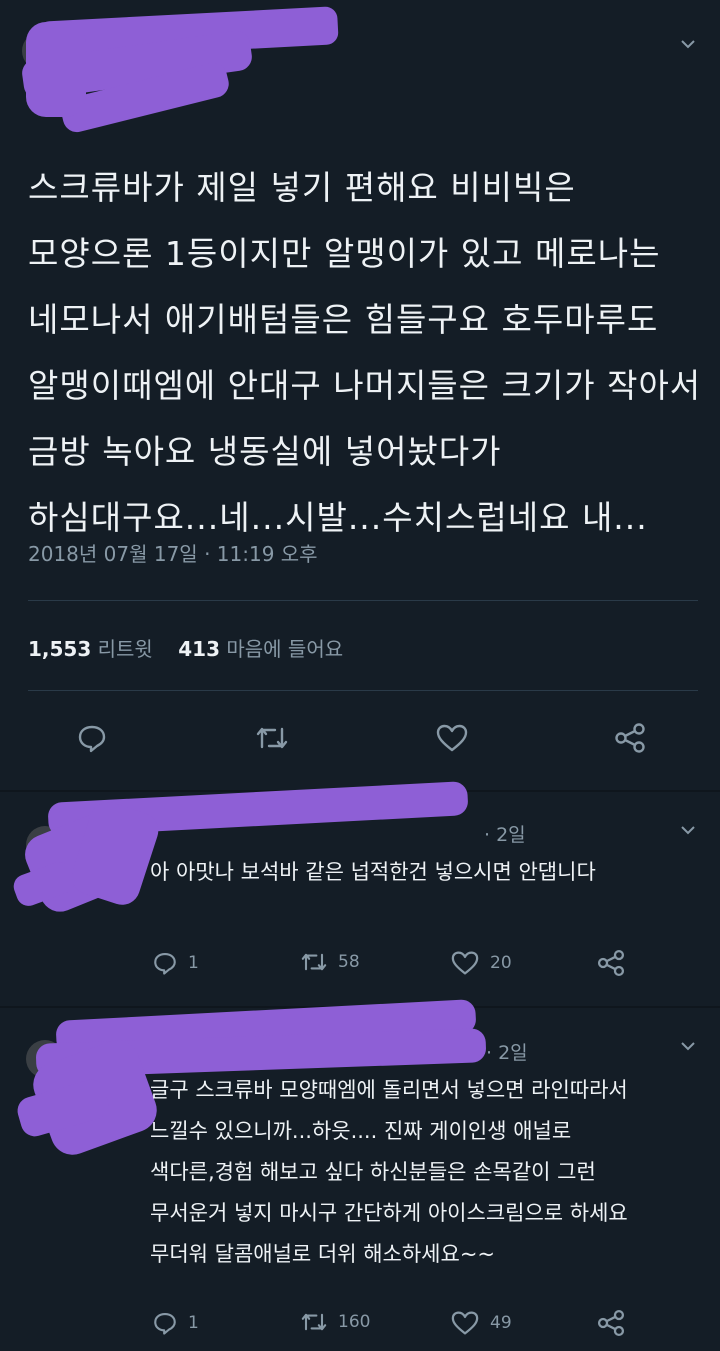  What do you see at coordinates (501, 1323) in the screenshot?
I see `like-count: 49` at bounding box center [501, 1323].